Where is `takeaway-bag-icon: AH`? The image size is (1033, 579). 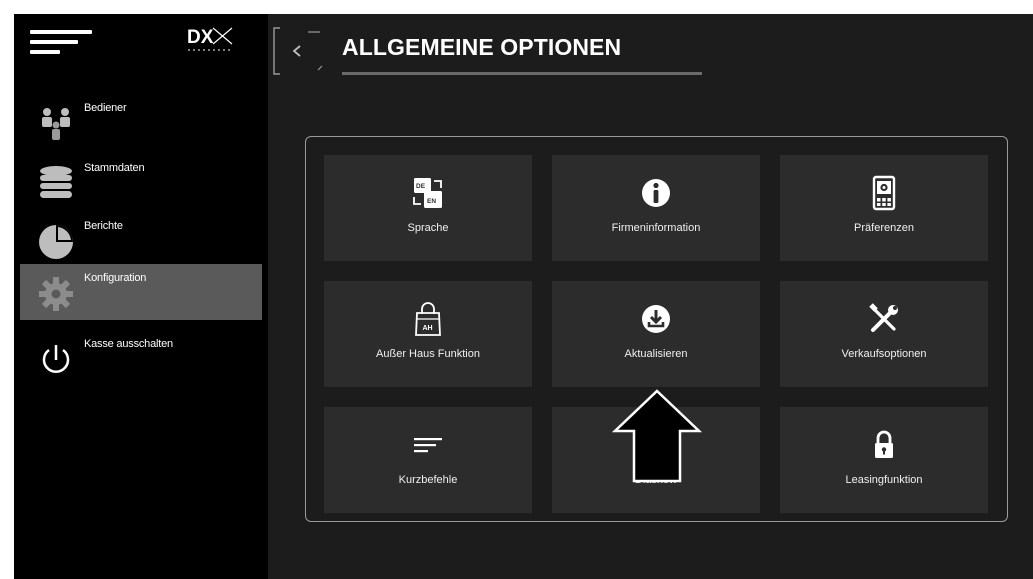
takeaway-bag-icon: AH is located at coordinates (428, 319).